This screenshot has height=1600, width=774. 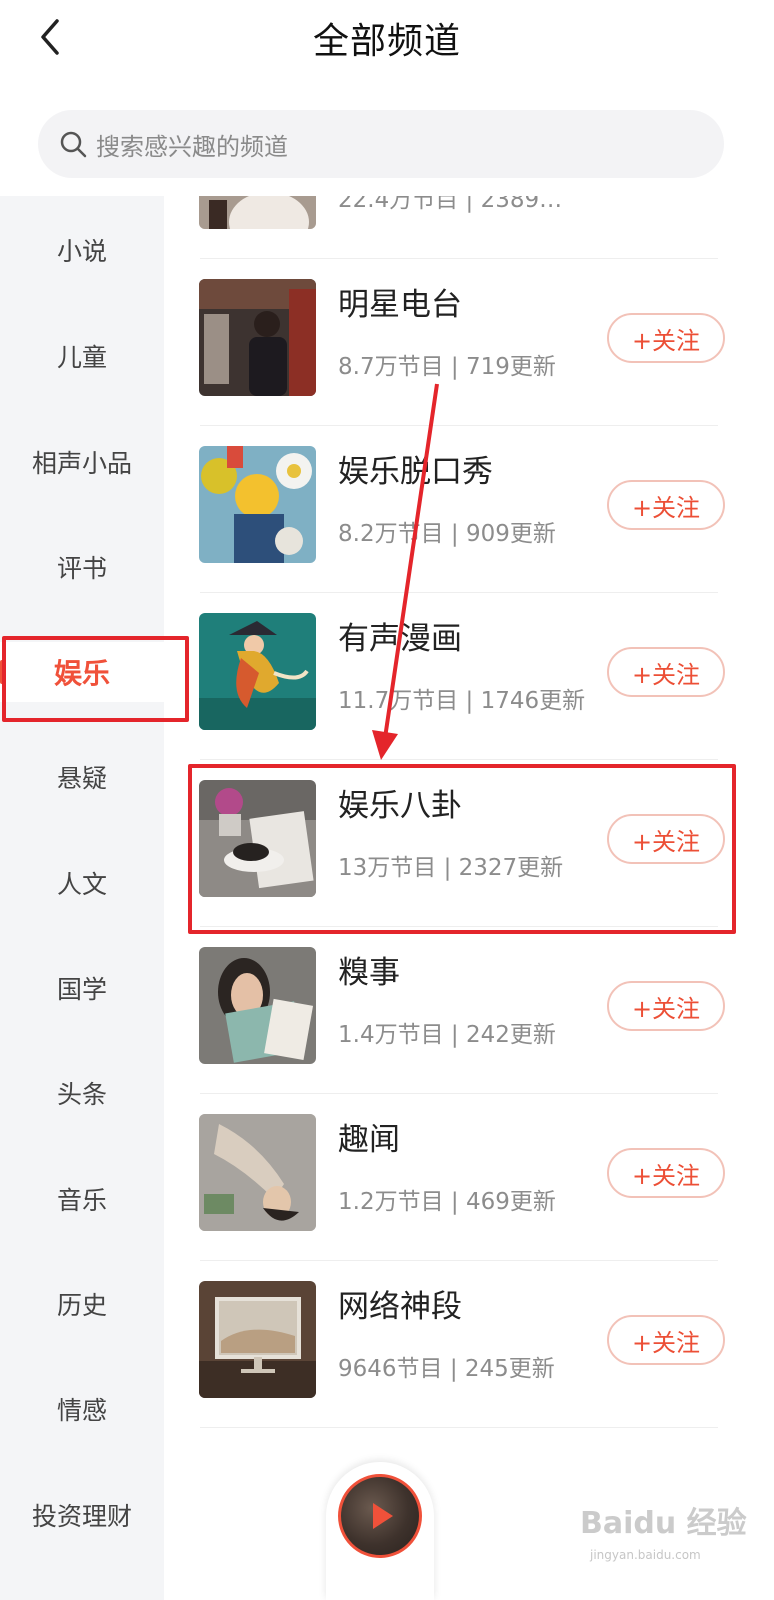 I want to click on header-bar: 全部频道, so click(x=387, y=50).